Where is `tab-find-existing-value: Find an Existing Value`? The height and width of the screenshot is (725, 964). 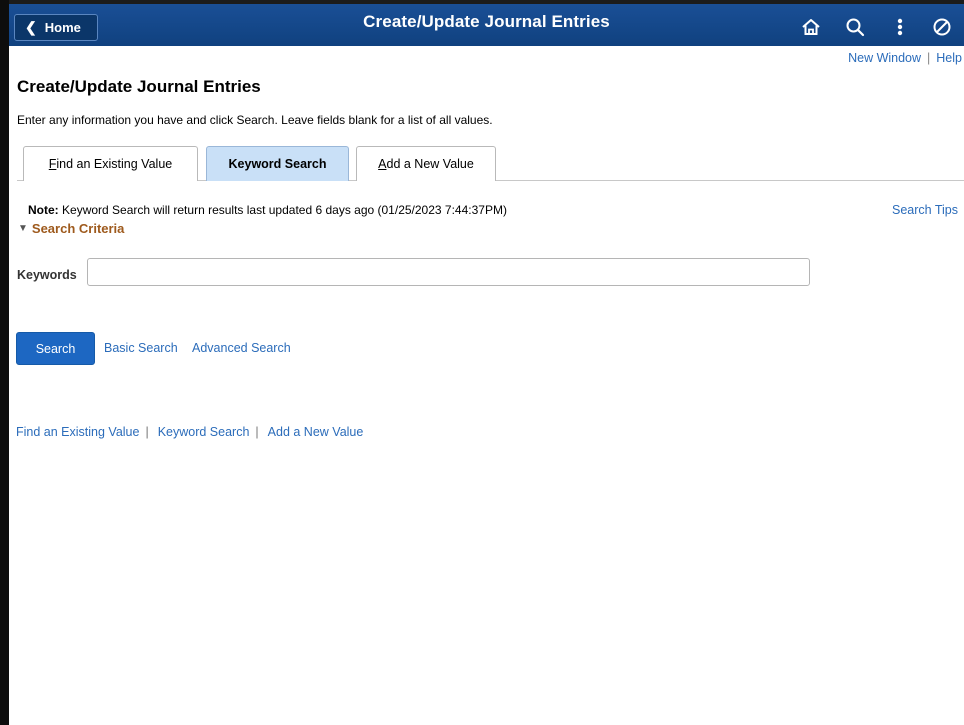 tab-find-existing-value: Find an Existing Value is located at coordinates (110, 163).